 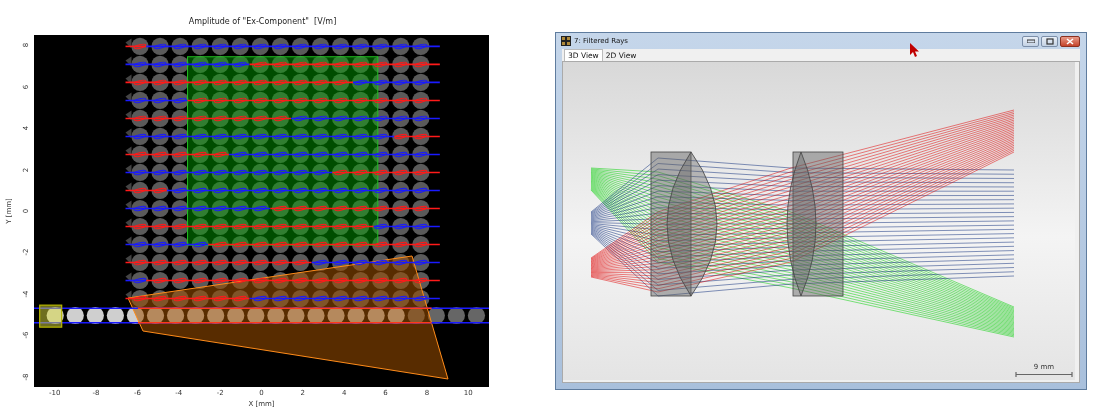 I want to click on minimize-button, so click(x=1030, y=41).